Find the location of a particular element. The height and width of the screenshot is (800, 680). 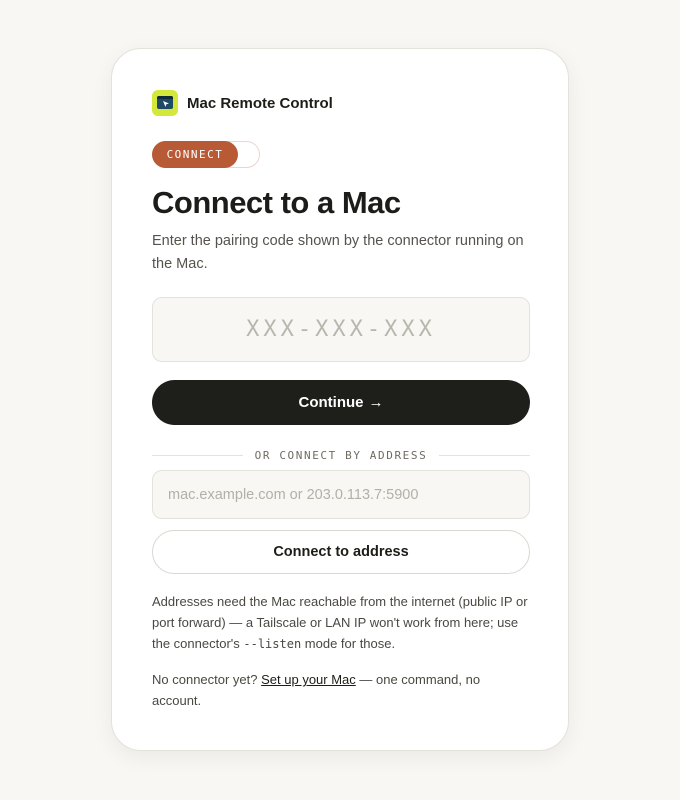

divider-line-right is located at coordinates (484, 455).